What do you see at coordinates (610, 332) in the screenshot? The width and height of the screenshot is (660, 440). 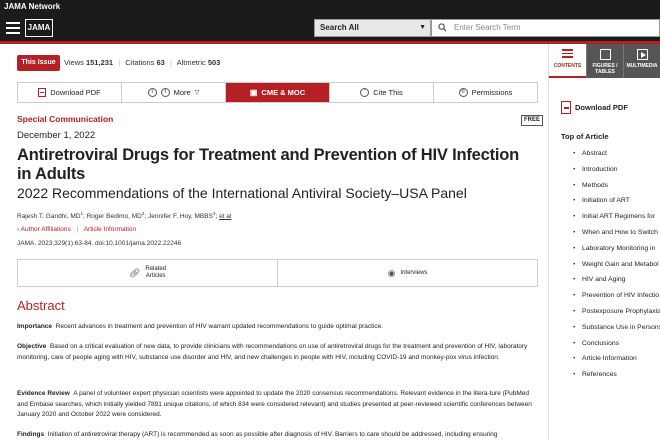 I see `toc-item: Substance Use in Persons` at bounding box center [610, 332].